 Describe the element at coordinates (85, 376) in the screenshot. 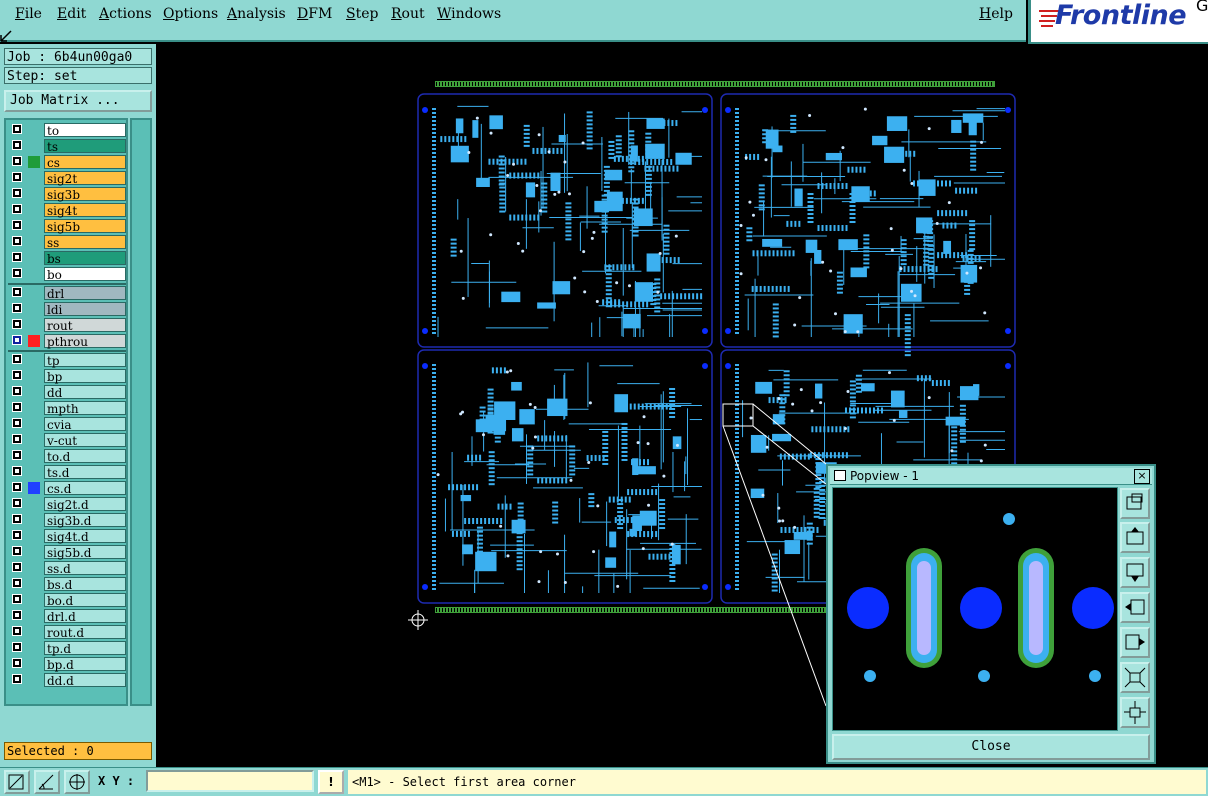

I see `layer-name: bp` at that location.